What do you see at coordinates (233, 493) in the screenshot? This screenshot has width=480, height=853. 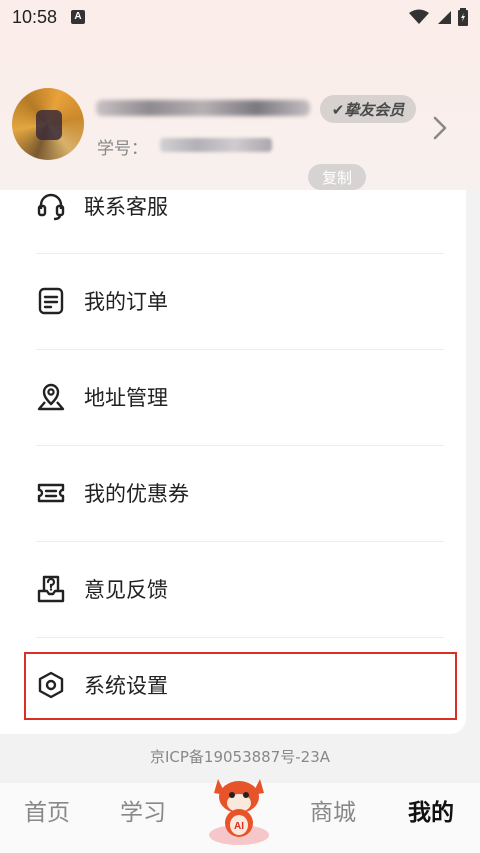 I see `menu-item-my-coupons: 我的优惠券` at bounding box center [233, 493].